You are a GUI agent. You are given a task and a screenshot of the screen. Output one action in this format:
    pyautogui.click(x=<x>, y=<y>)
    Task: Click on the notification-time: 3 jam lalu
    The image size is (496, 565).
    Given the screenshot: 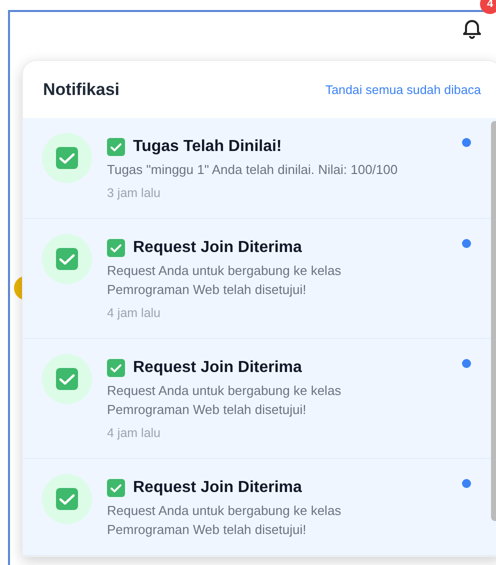 What is the action you would take?
    pyautogui.click(x=134, y=193)
    